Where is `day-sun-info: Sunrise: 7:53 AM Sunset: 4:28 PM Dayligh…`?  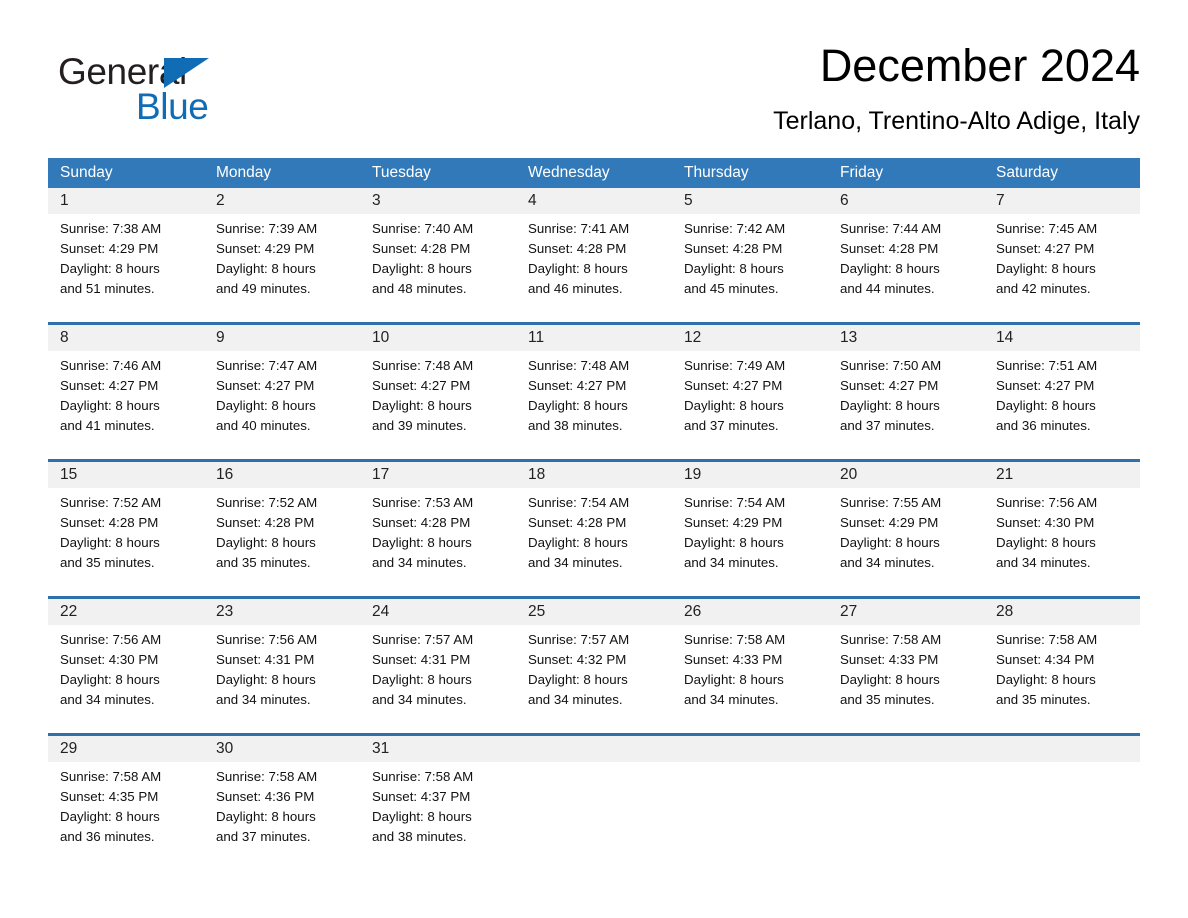
day-sun-info: Sunrise: 7:53 AM Sunset: 4:28 PM Dayligh… is located at coordinates (423, 532).